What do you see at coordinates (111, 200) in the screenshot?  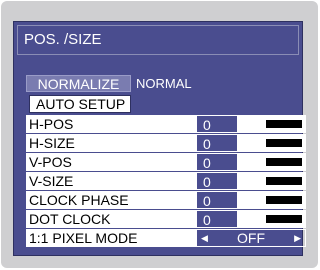 I see `row-label: CLOCK PHASE` at bounding box center [111, 200].